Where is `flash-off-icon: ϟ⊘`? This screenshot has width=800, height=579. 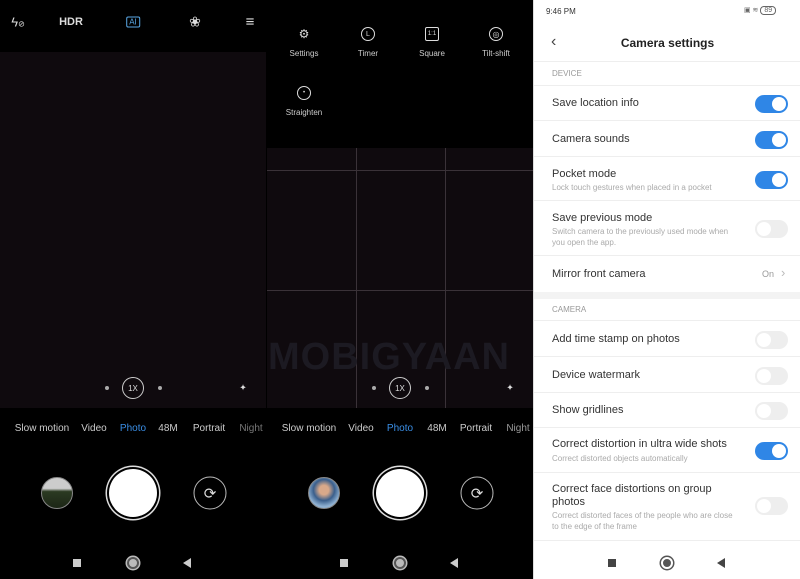
flash-off-icon: ϟ⊘ is located at coordinates (18, 22).